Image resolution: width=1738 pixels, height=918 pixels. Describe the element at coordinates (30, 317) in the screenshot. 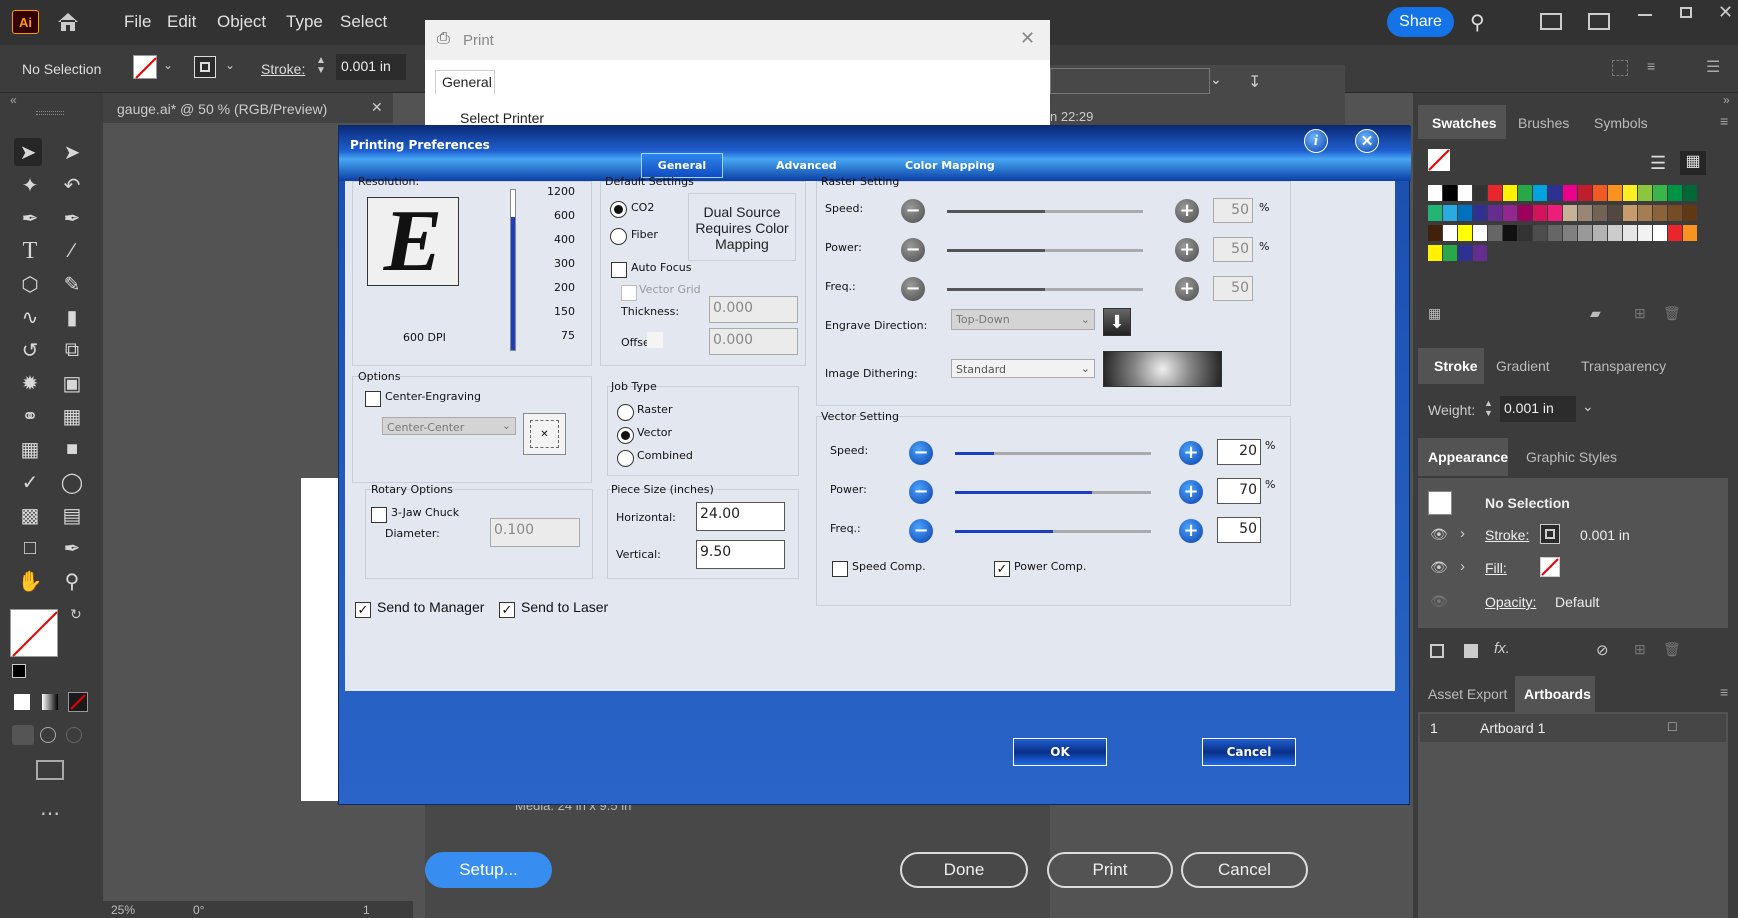

I see `shaper-tool-icon: ∿` at that location.